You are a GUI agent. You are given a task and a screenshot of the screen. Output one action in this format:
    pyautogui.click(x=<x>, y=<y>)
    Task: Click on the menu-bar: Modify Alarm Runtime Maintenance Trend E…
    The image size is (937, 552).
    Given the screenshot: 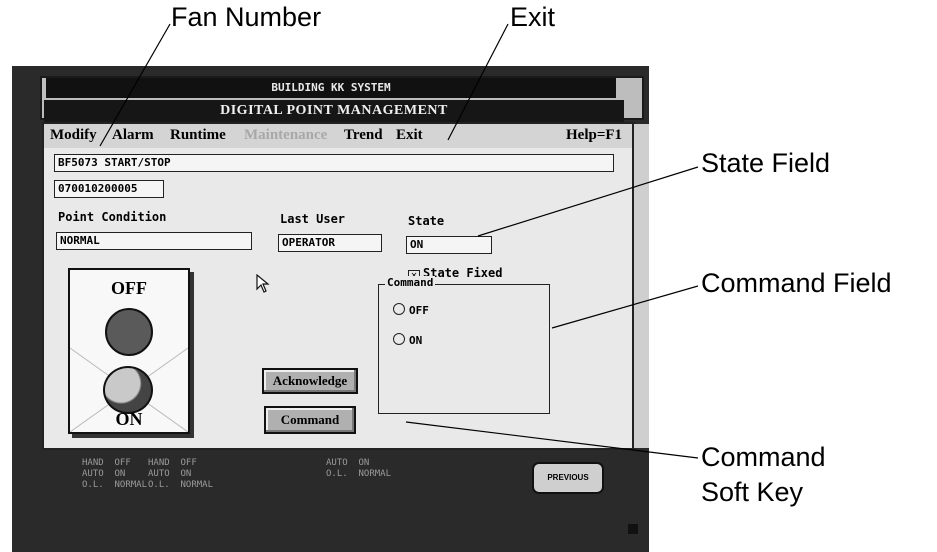 What is the action you would take?
    pyautogui.click(x=339, y=136)
    